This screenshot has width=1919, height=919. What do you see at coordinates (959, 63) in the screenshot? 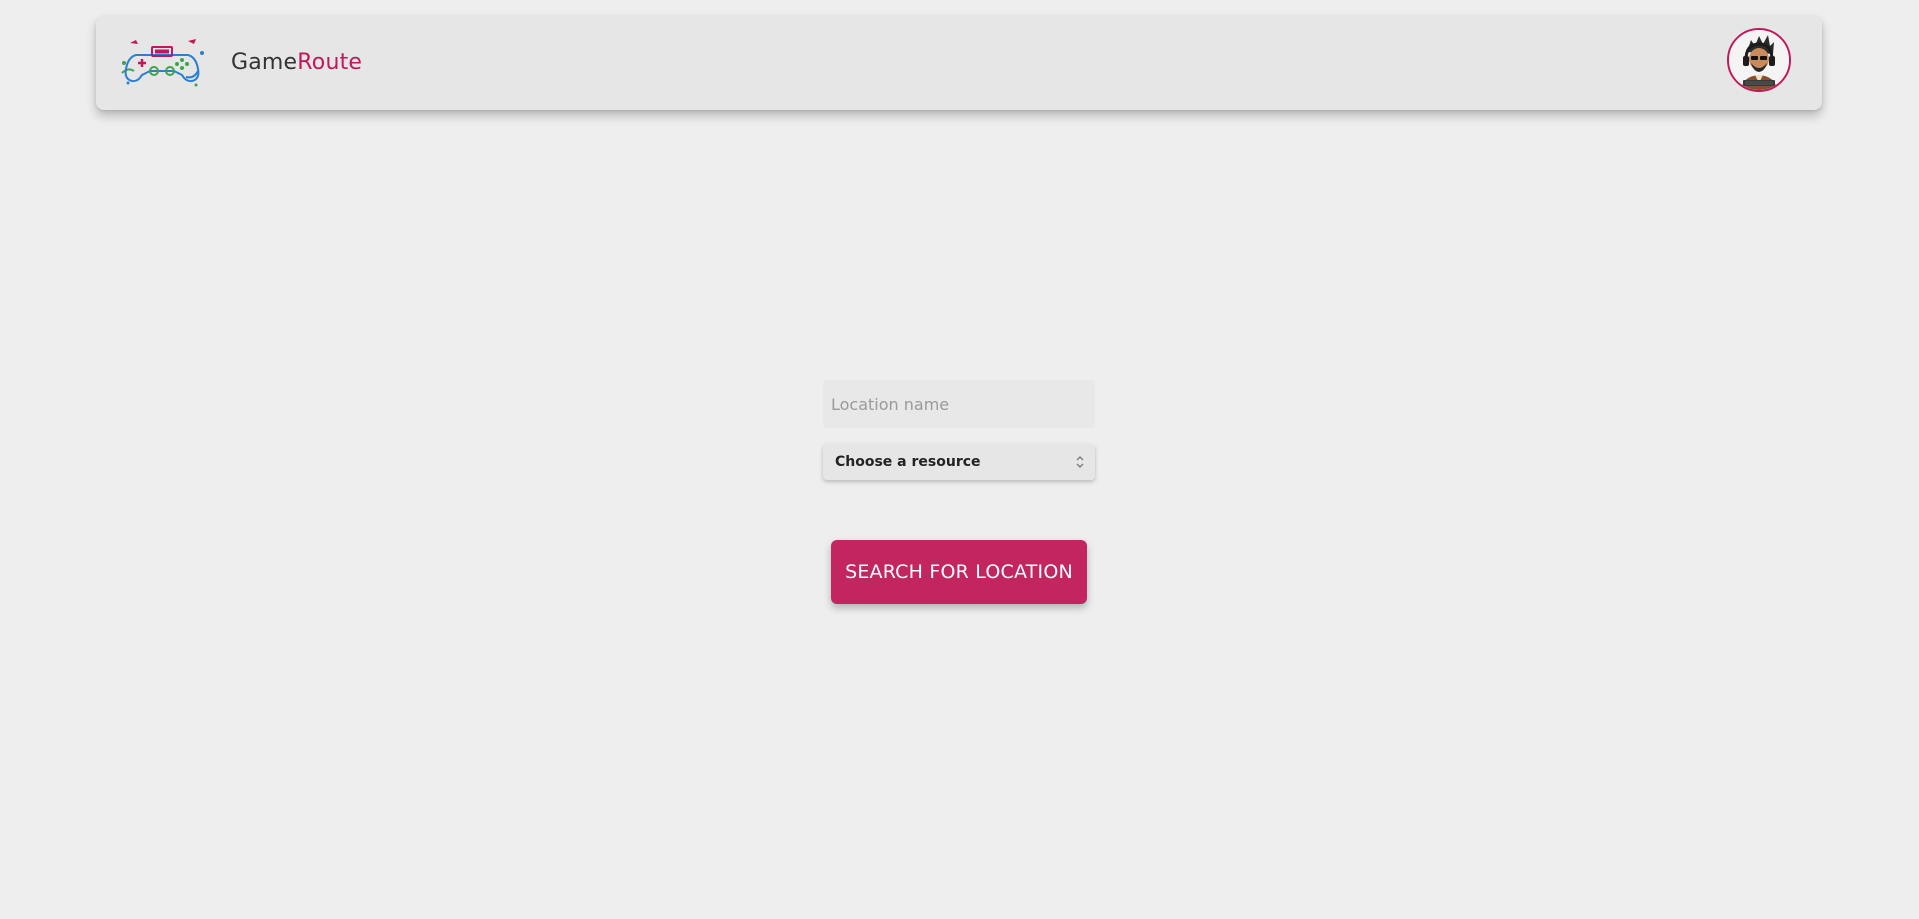
I see `navbar: GameRoute` at bounding box center [959, 63].